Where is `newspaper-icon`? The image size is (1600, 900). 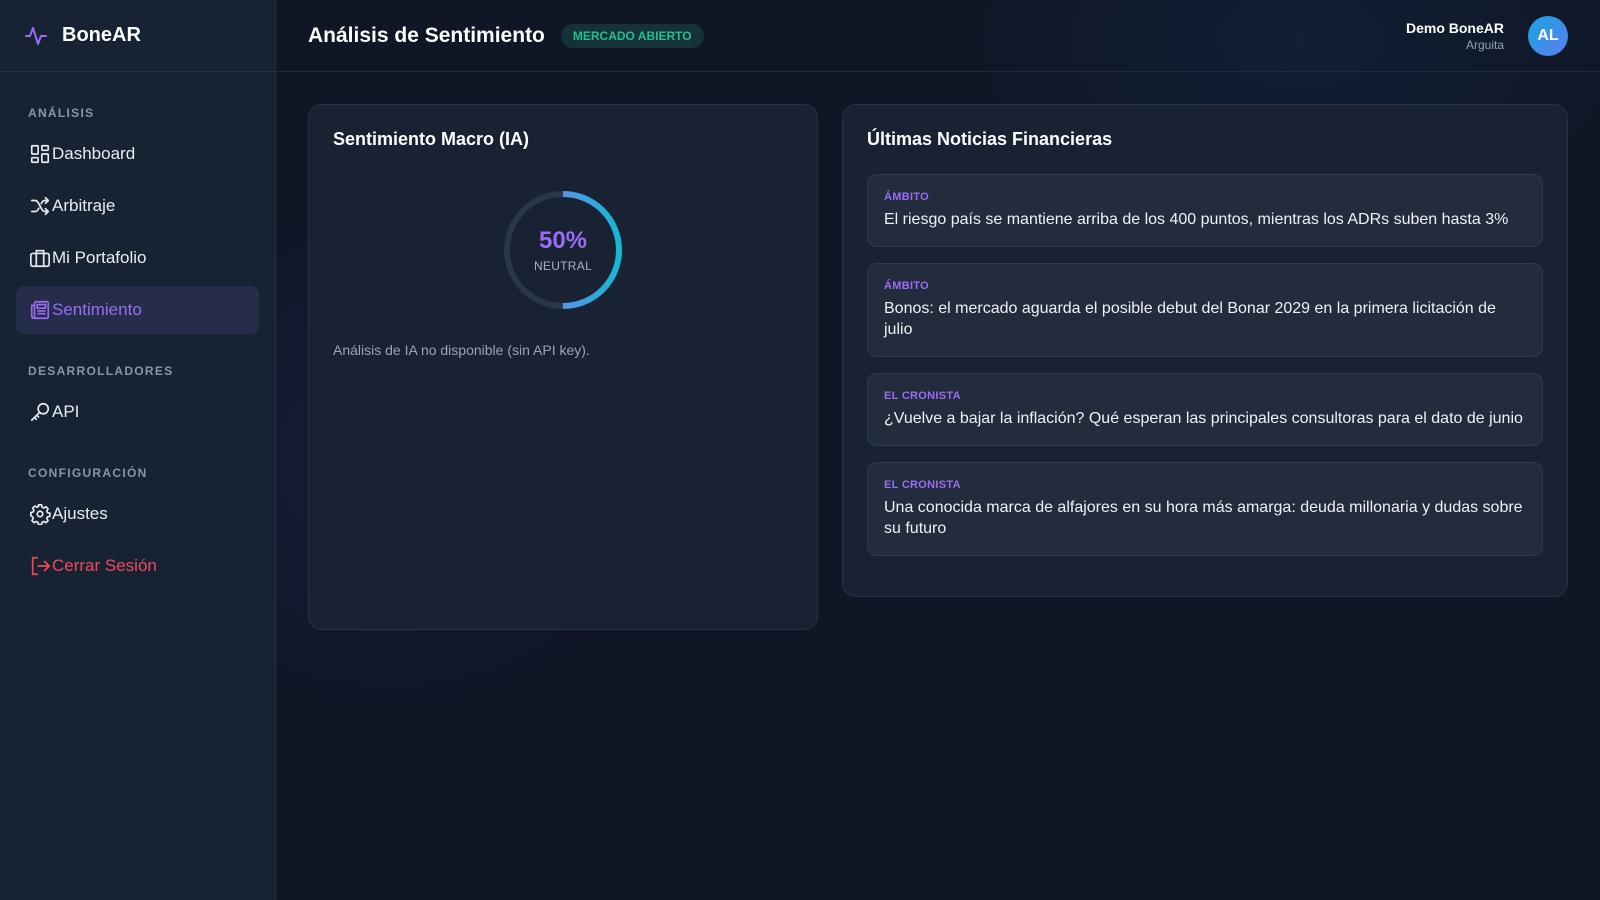 newspaper-icon is located at coordinates (40, 310).